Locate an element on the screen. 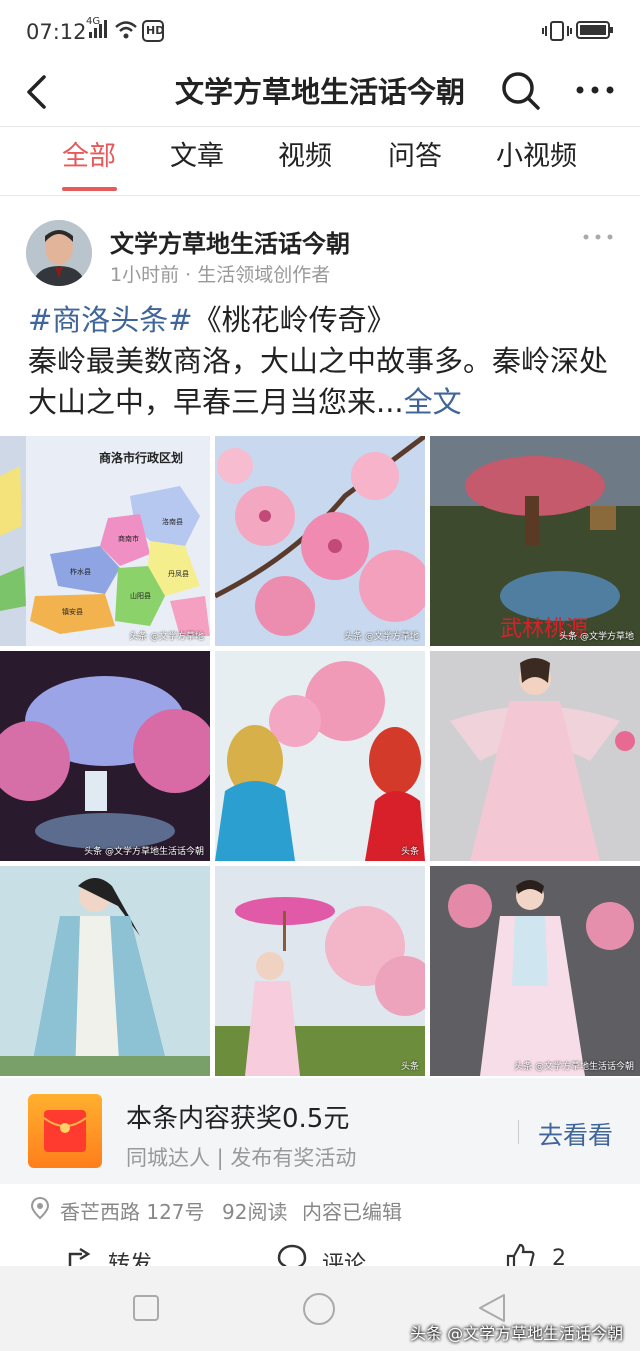 This screenshot has width=640, height=1351. post-header: 文学方草地生活话今朝 1小时前 · 生活领域创作者 is located at coordinates (320, 247).